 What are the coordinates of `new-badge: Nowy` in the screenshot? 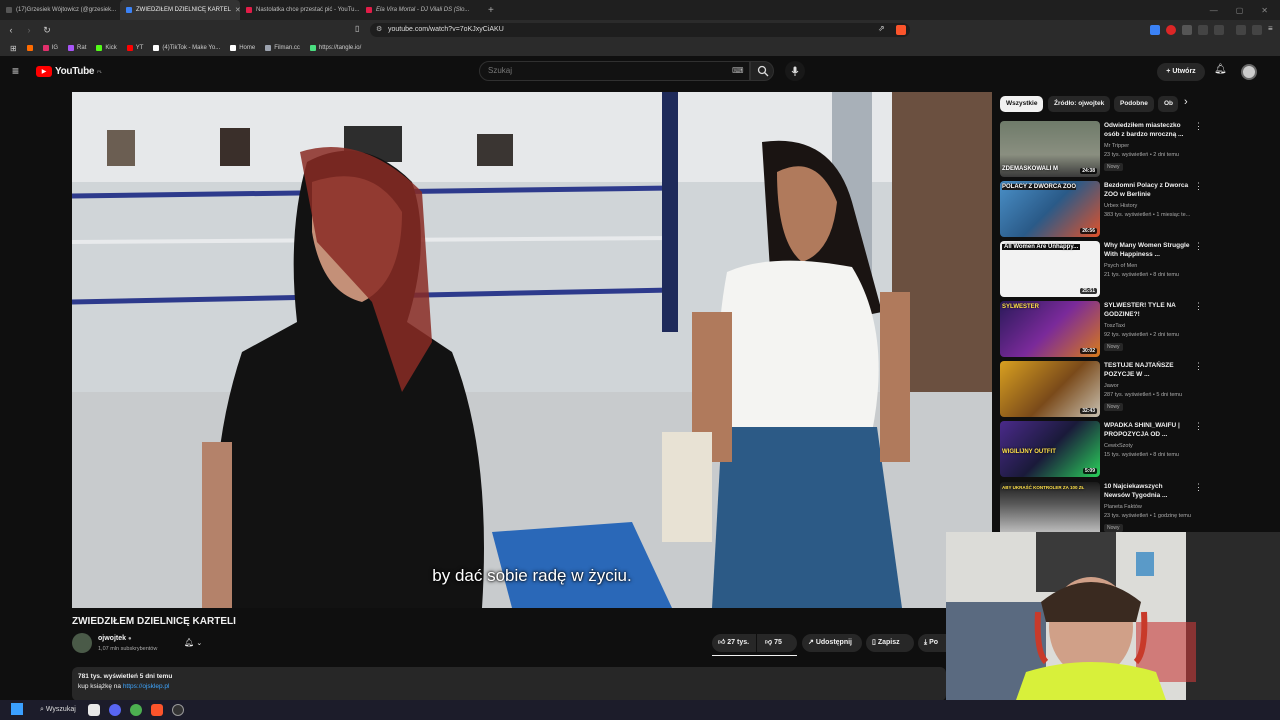 It's located at (1113, 528).